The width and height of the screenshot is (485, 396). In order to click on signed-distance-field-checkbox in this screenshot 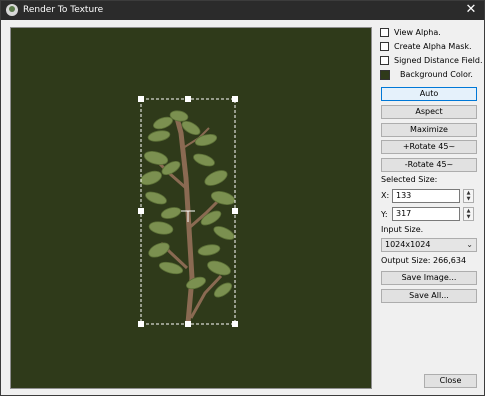, I will do `click(384, 60)`.